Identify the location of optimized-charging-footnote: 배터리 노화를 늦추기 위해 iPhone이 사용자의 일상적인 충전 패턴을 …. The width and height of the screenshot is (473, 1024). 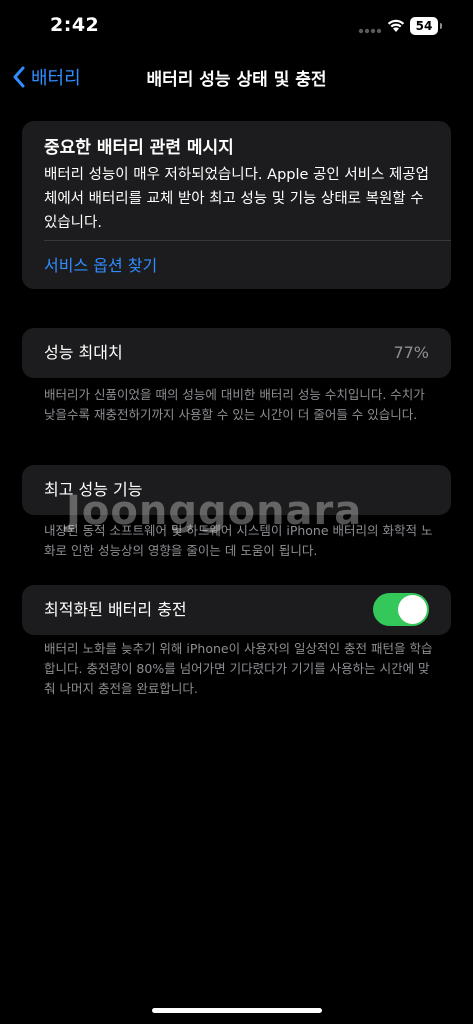
(238, 668).